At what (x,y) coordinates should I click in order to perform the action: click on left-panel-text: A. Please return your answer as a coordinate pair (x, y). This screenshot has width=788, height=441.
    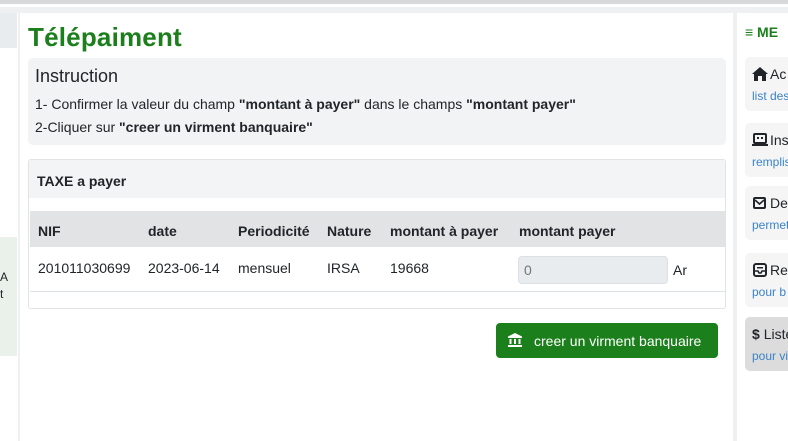
    Looking at the image, I should click on (4, 277).